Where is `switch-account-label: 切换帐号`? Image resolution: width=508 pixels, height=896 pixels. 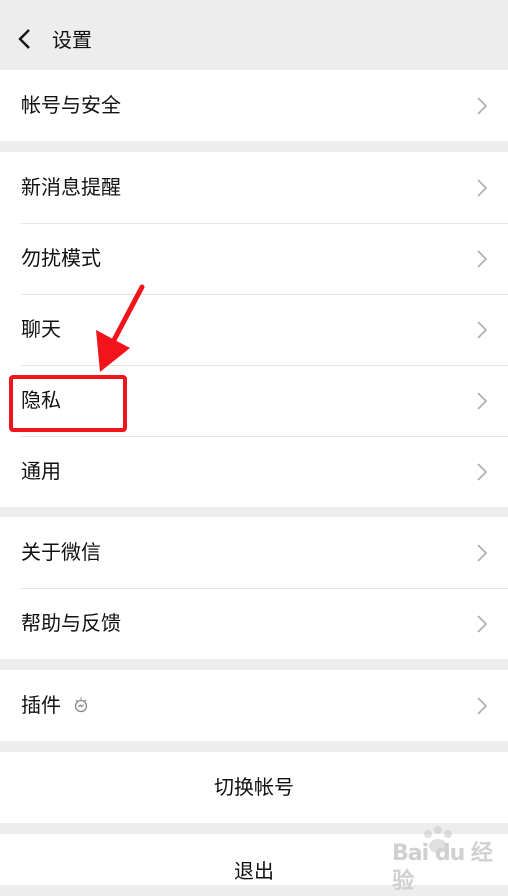 switch-account-label: 切换帐号 is located at coordinates (254, 787).